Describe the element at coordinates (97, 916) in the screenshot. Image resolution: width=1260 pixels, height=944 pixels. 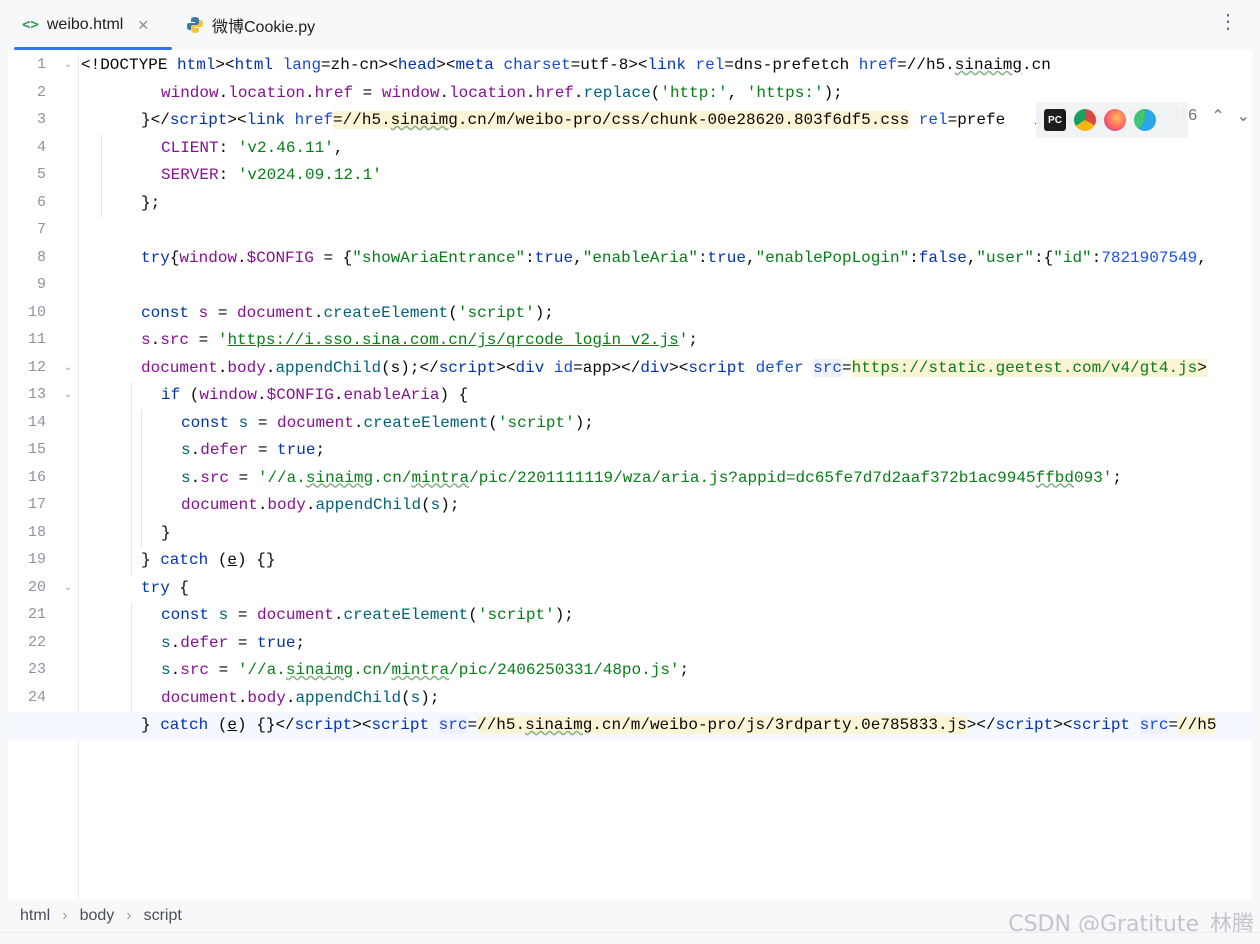
I see `breadcrumb-body: body` at that location.